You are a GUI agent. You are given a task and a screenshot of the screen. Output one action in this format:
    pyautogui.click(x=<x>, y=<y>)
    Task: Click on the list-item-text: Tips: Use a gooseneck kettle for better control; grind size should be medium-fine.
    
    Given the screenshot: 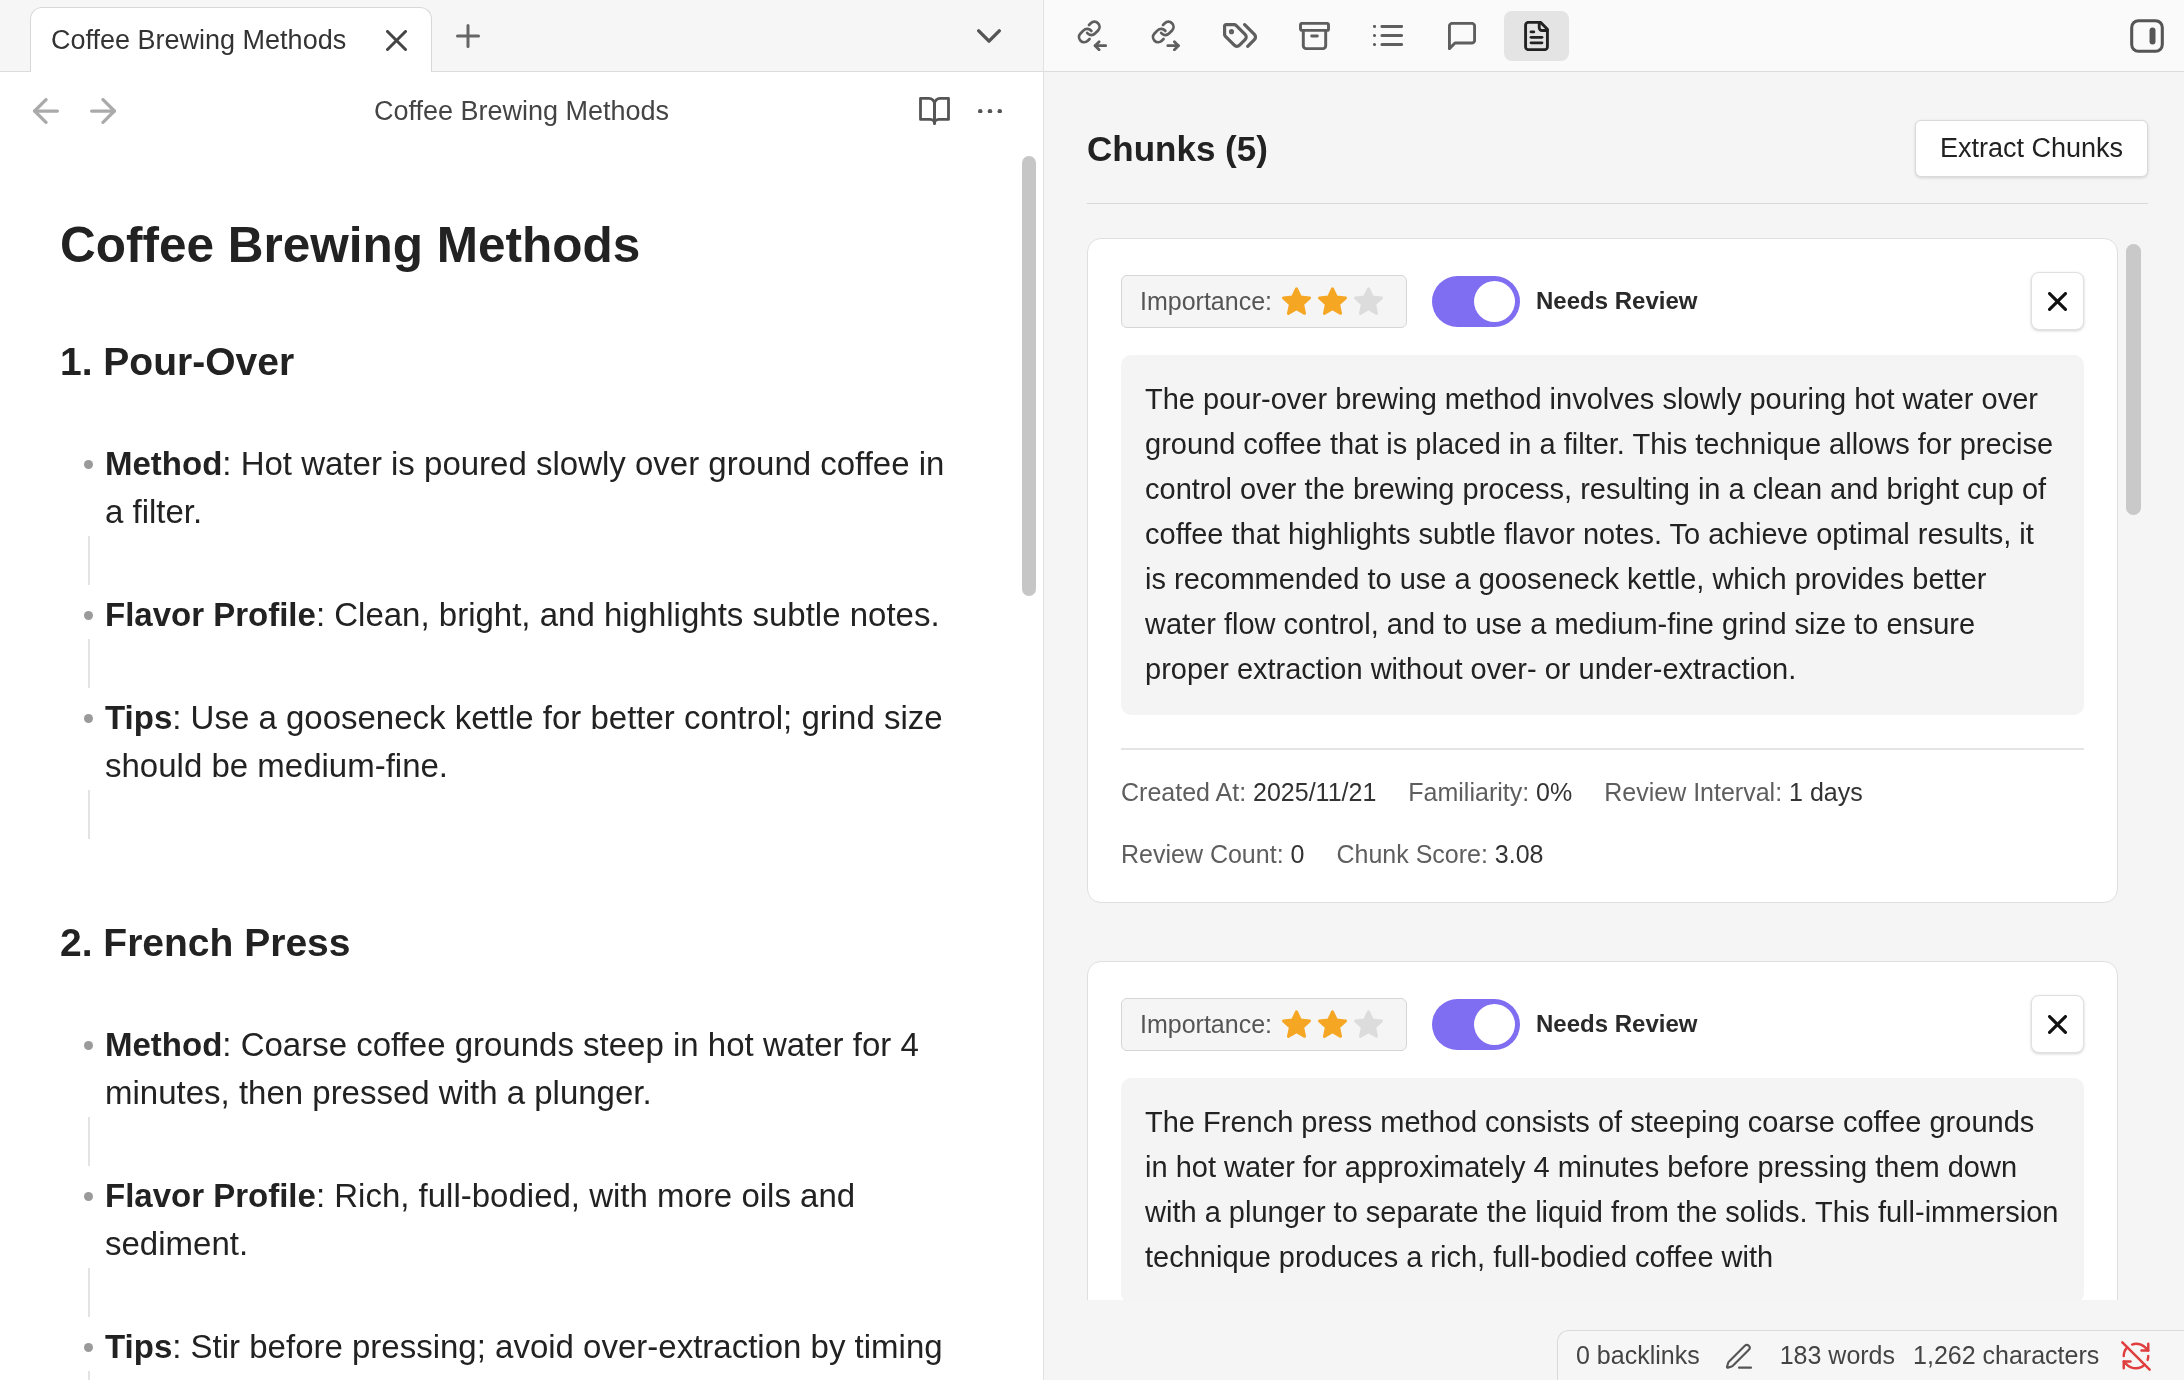 What is the action you would take?
    pyautogui.click(x=524, y=742)
    